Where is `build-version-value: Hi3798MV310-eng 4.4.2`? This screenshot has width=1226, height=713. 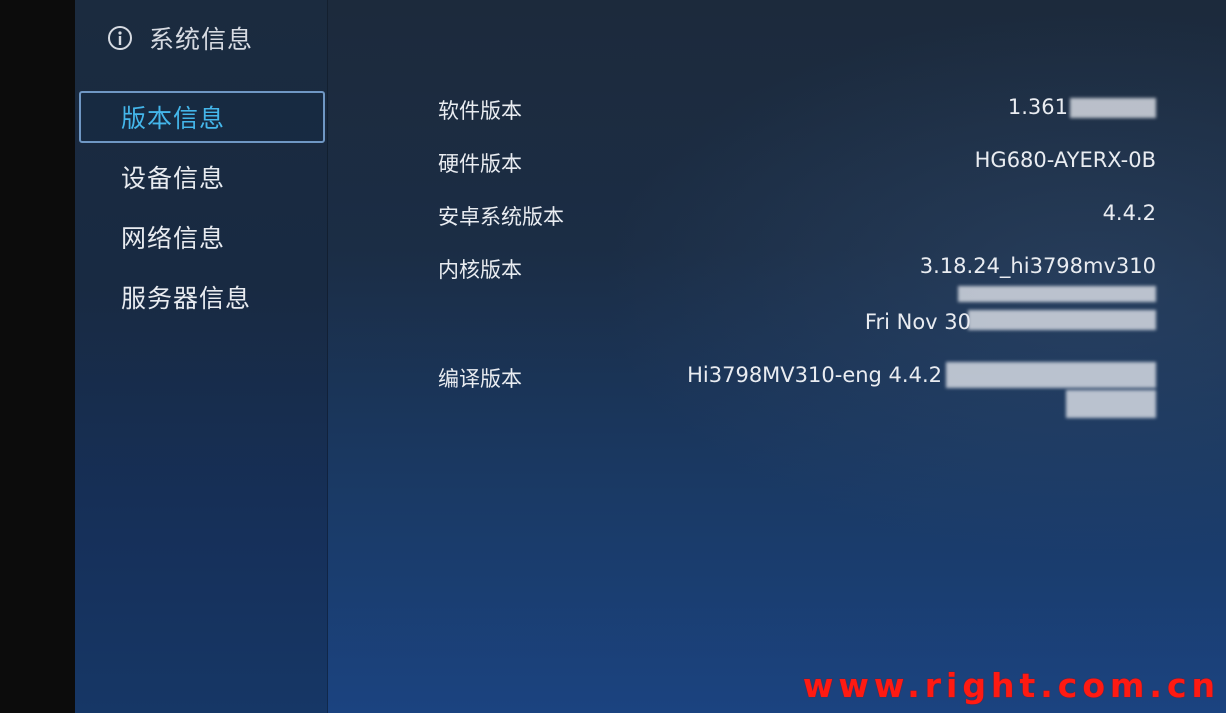
build-version-value: Hi3798MV310-eng 4.4.2 is located at coordinates (814, 375).